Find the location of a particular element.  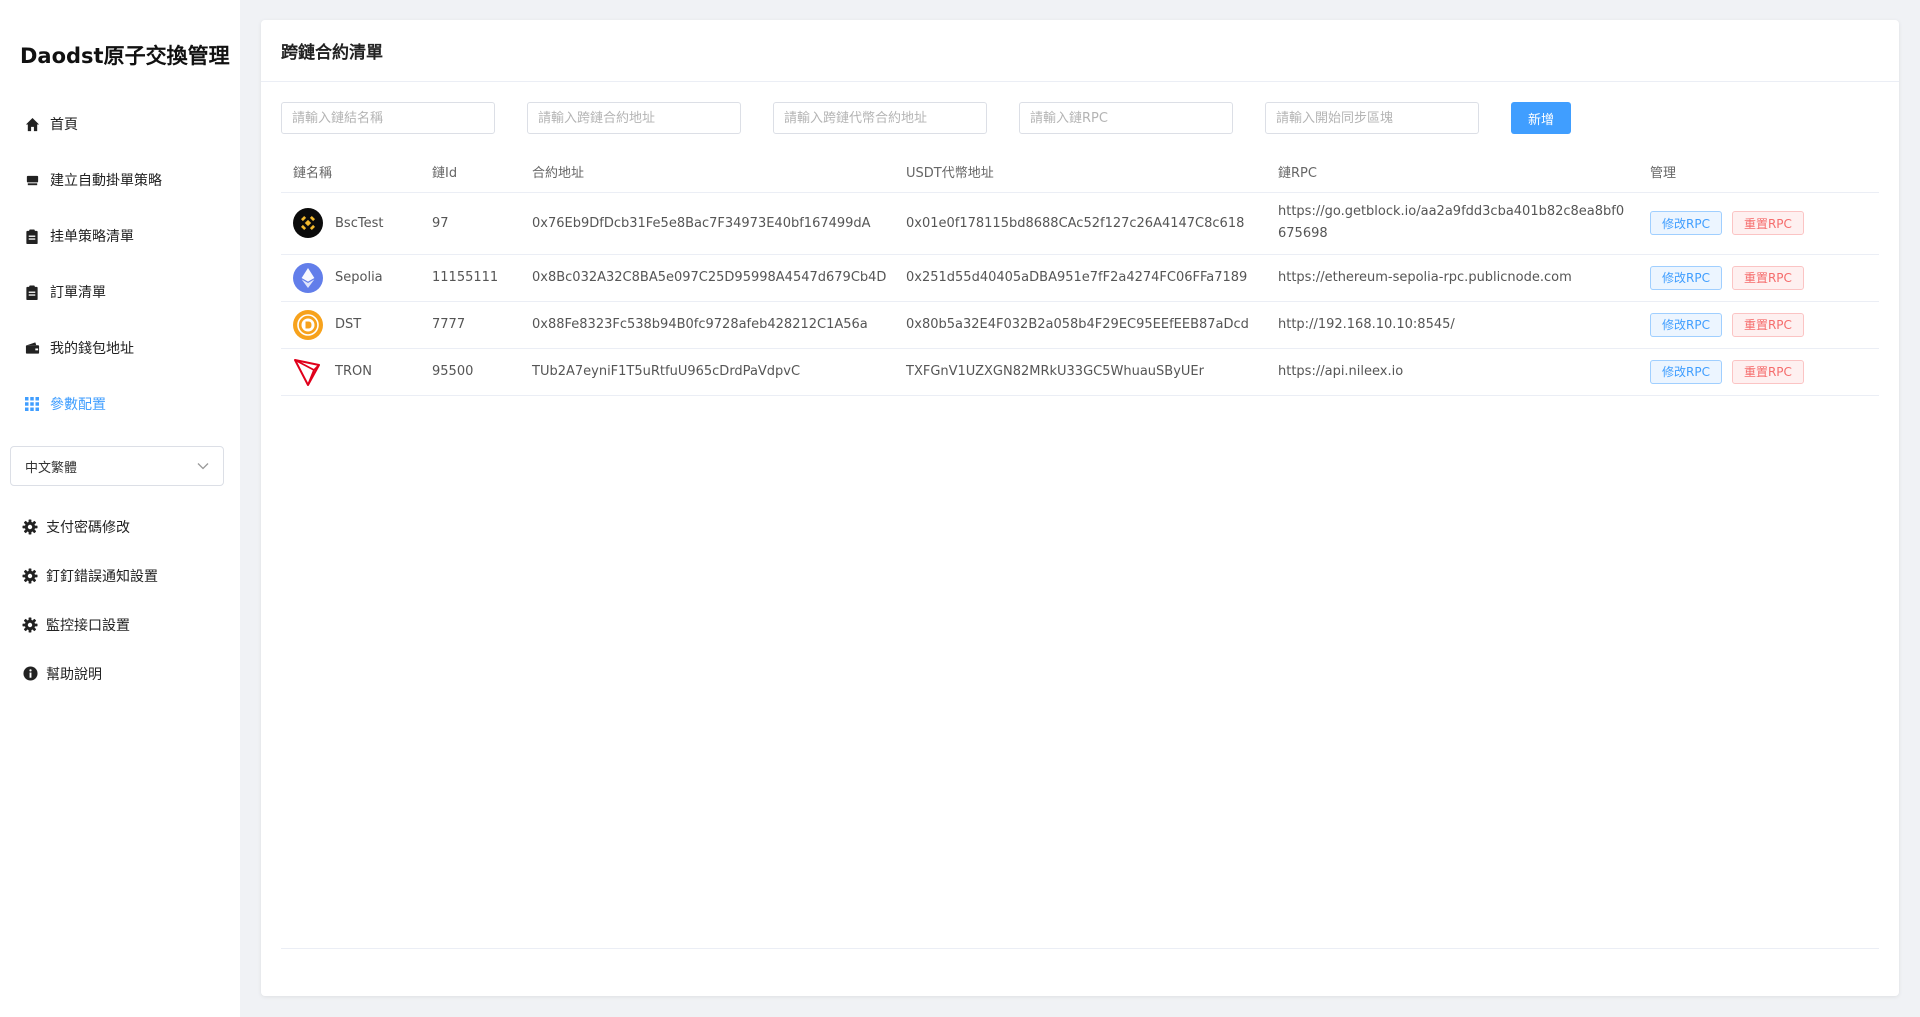

language-select: 中文繁體 is located at coordinates (117, 466).